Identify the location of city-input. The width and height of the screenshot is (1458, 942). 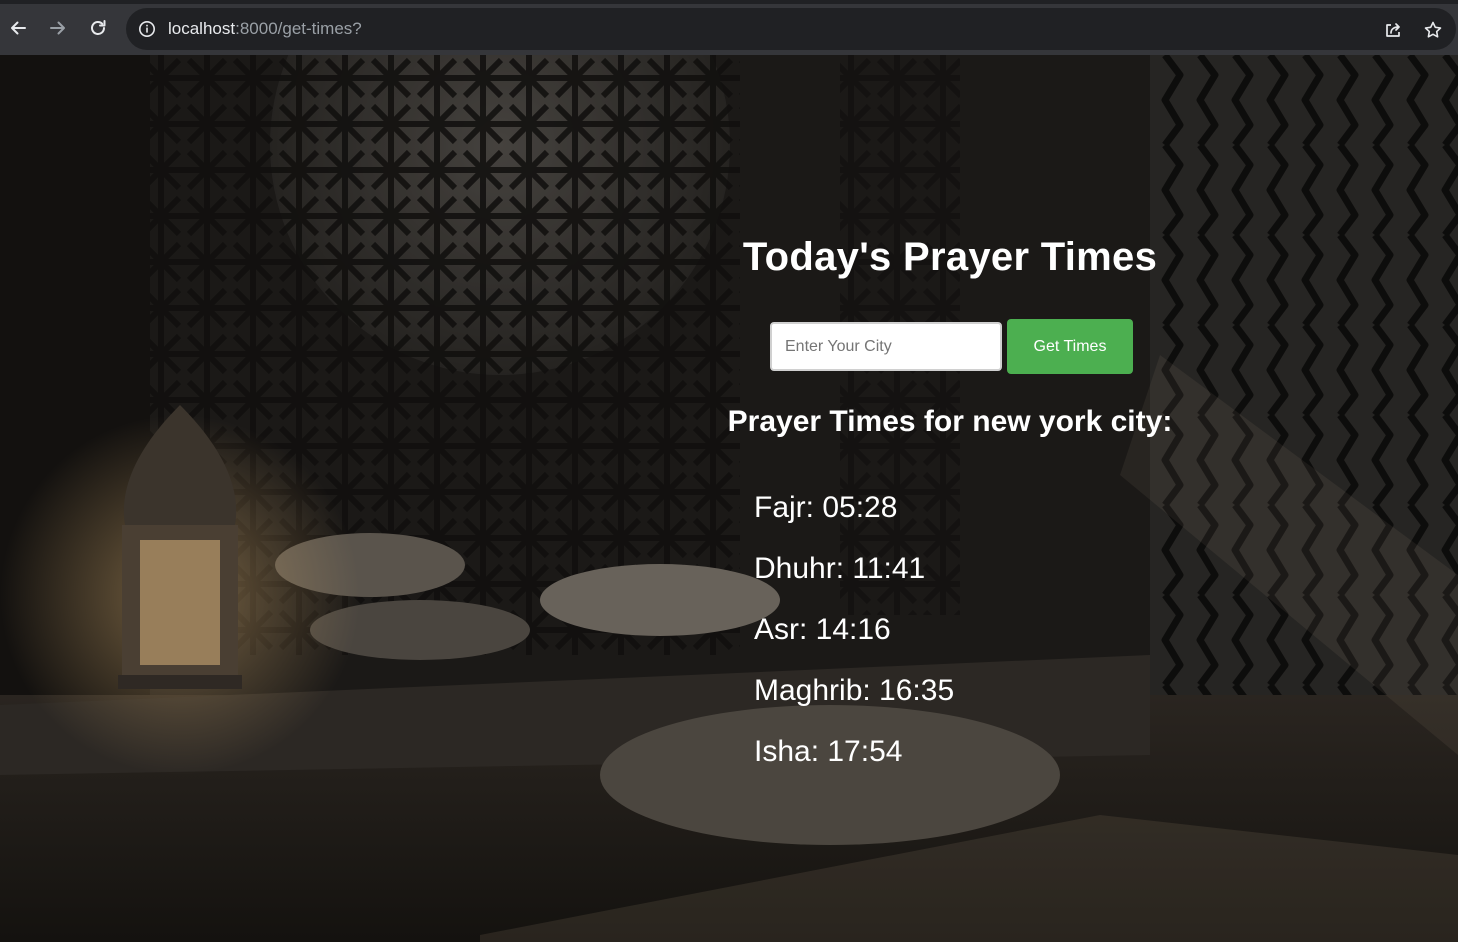
(886, 346).